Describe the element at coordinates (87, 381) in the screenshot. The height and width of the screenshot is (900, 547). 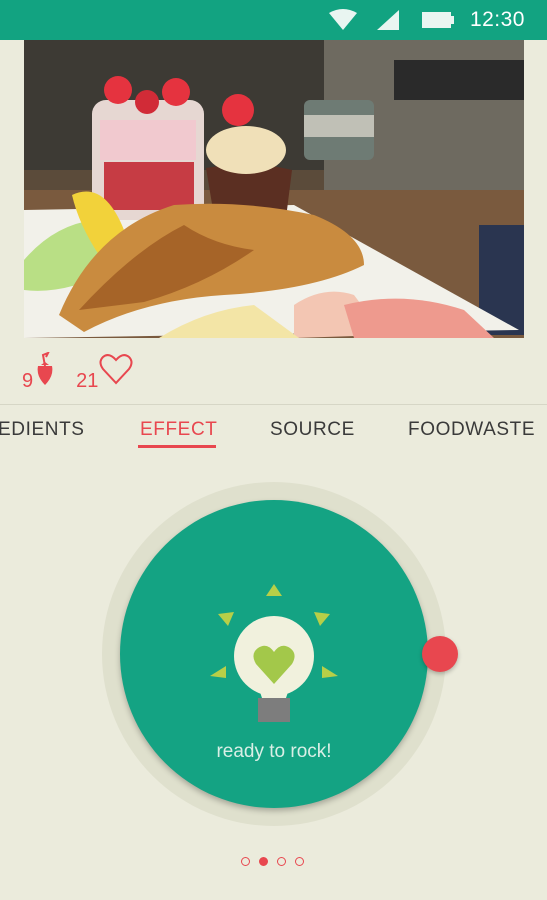
I see `likes-count-value: 21` at that location.